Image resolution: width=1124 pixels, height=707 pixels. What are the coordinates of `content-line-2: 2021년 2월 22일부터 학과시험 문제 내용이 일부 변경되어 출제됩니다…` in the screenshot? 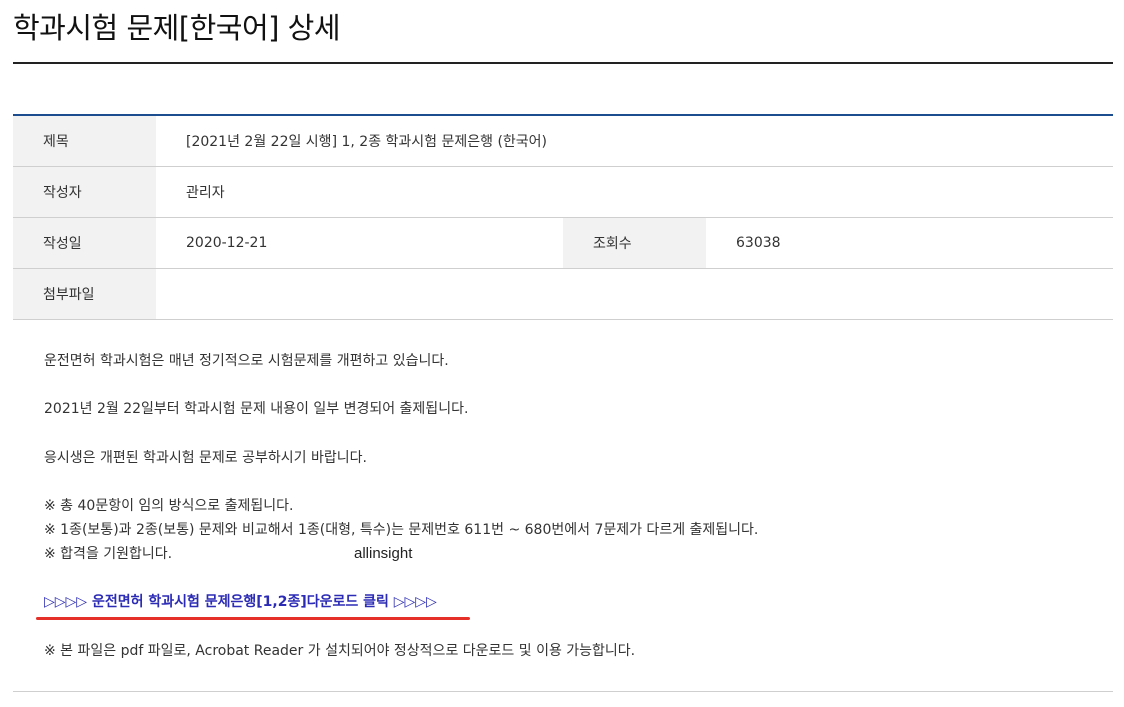 It's located at (256, 409).